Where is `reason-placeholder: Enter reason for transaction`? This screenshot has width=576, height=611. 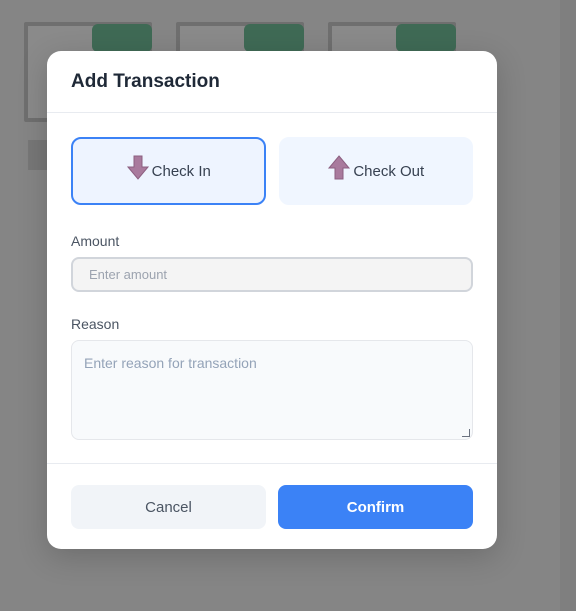 reason-placeholder: Enter reason for transaction is located at coordinates (170, 363).